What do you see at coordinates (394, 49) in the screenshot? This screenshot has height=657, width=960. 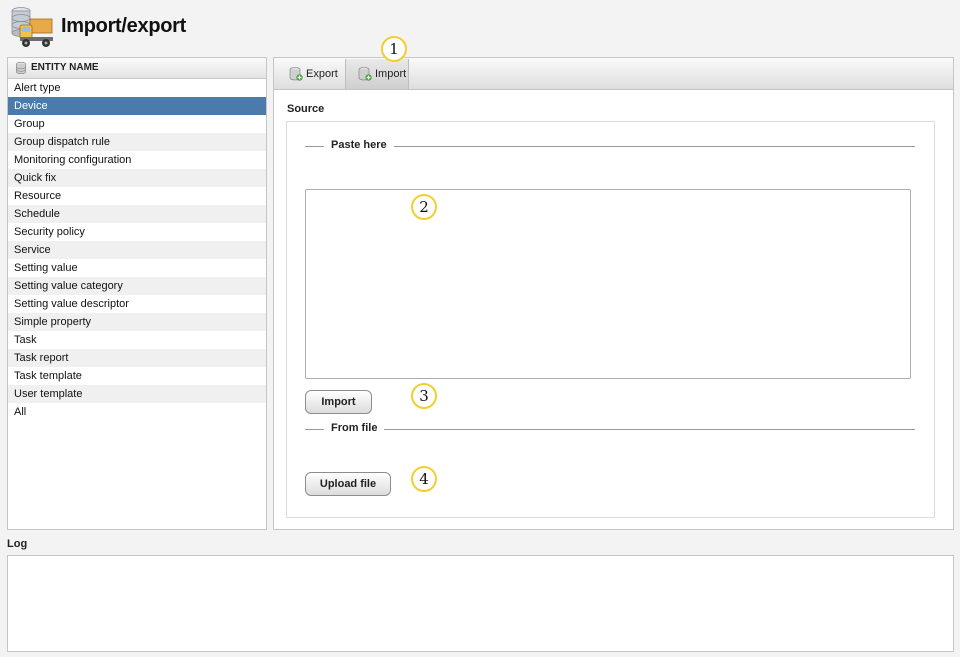 I see `callout-1: 1` at bounding box center [394, 49].